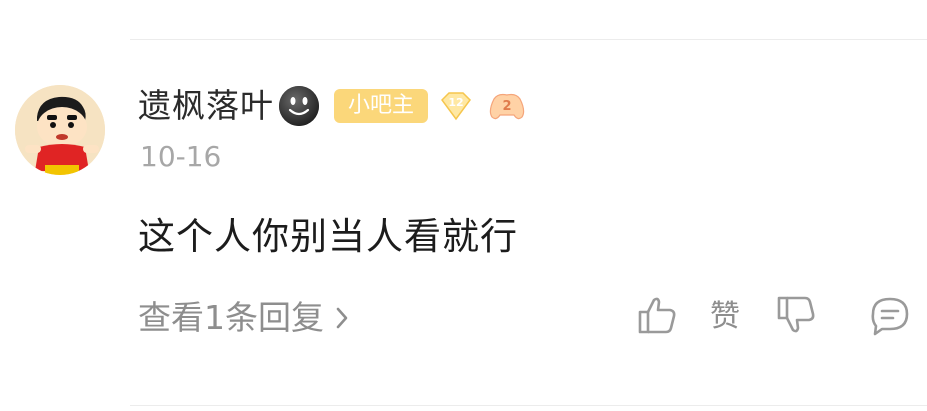  Describe the element at coordinates (528, 405) in the screenshot. I see `bottom-divider` at that location.